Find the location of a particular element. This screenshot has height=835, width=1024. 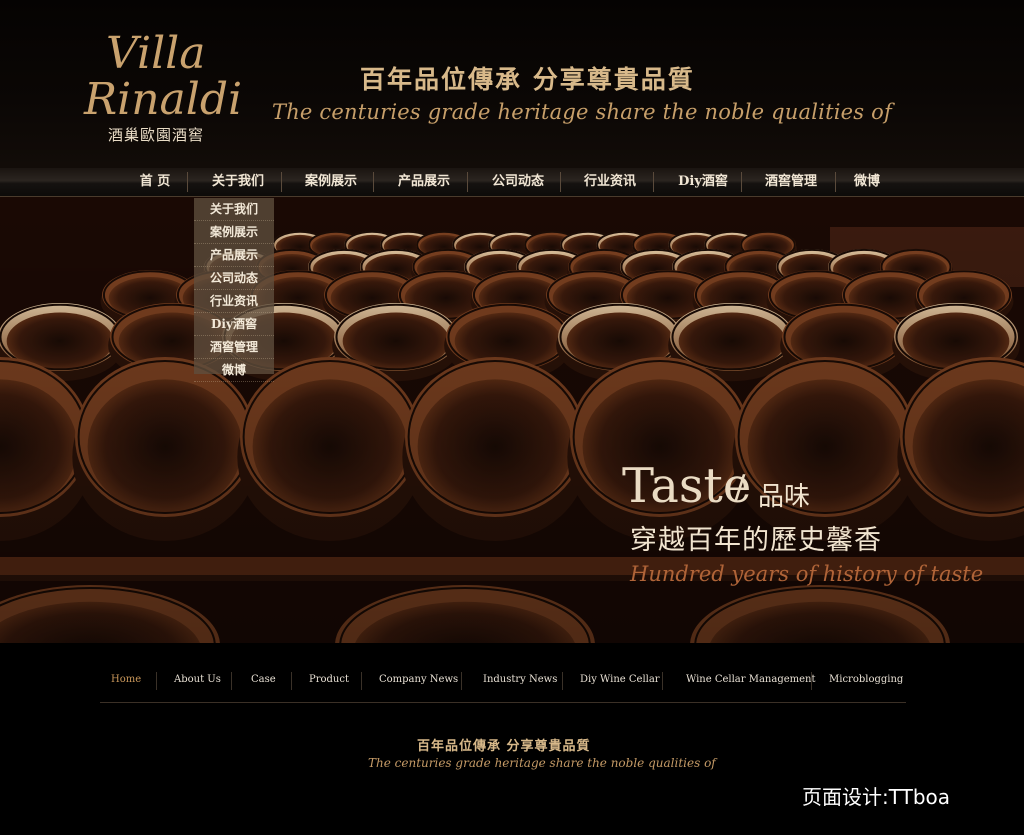

footer-nav-item-7: Wine Cellar Management is located at coordinates (751, 679).